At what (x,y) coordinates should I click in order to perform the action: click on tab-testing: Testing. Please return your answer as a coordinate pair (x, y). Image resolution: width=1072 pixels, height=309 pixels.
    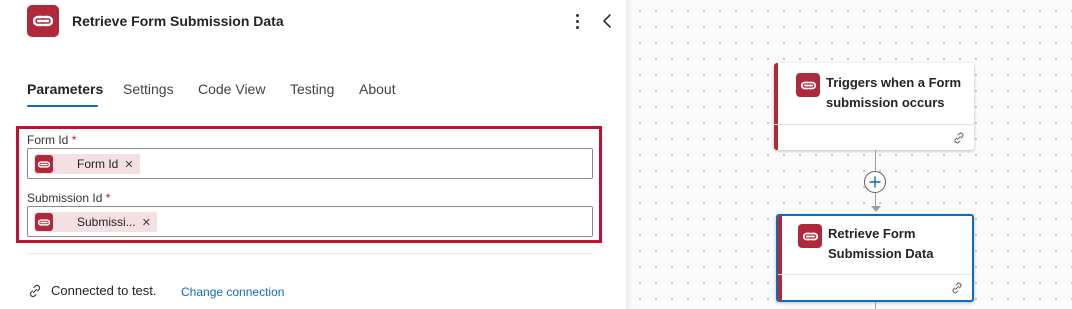
    Looking at the image, I should click on (312, 89).